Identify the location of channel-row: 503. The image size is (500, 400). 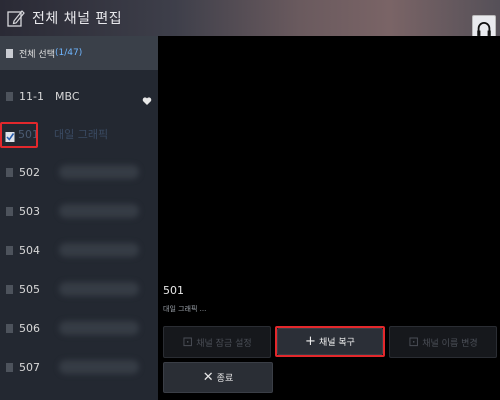
(79, 211).